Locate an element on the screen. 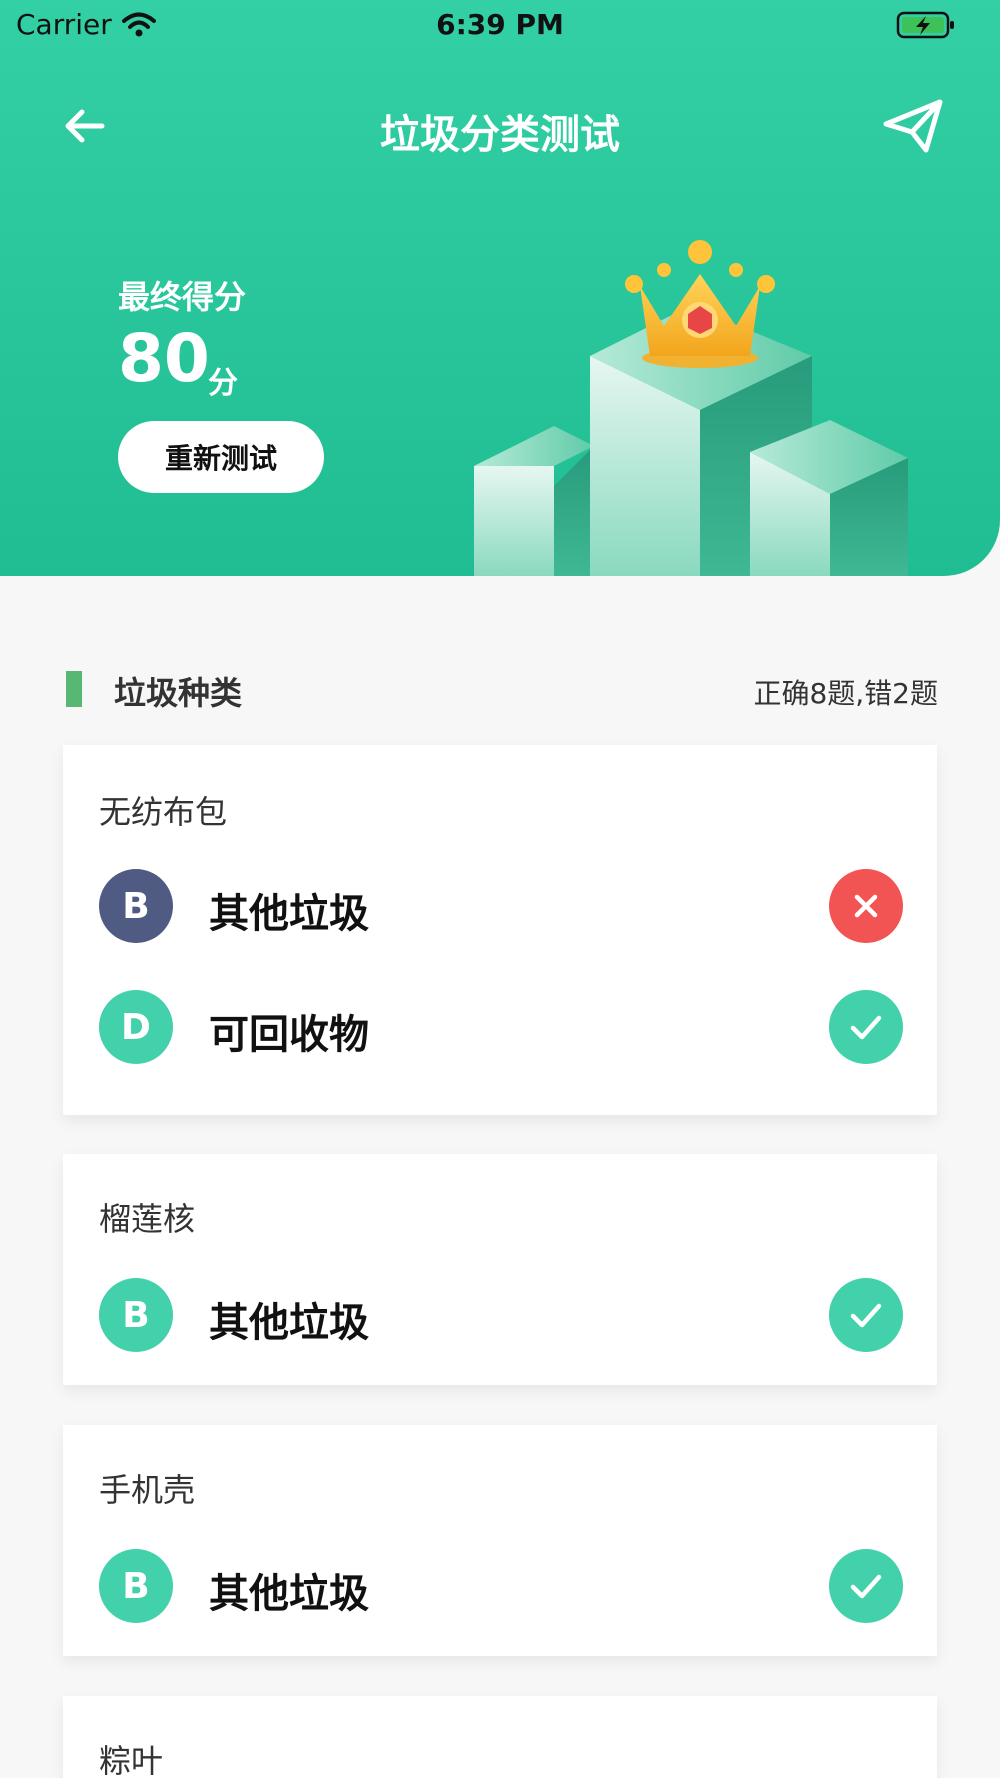  question-card: 榴莲核 B 其他垃圾 is located at coordinates (500, 1269).